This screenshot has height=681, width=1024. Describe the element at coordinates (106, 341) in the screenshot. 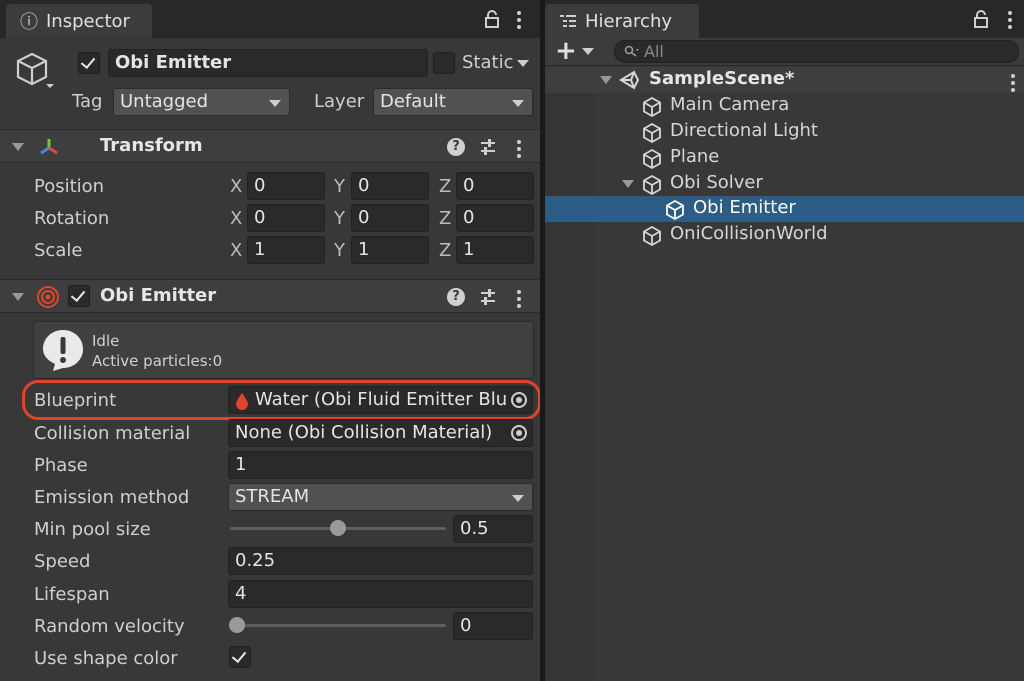

I see `status-text: Idle` at that location.